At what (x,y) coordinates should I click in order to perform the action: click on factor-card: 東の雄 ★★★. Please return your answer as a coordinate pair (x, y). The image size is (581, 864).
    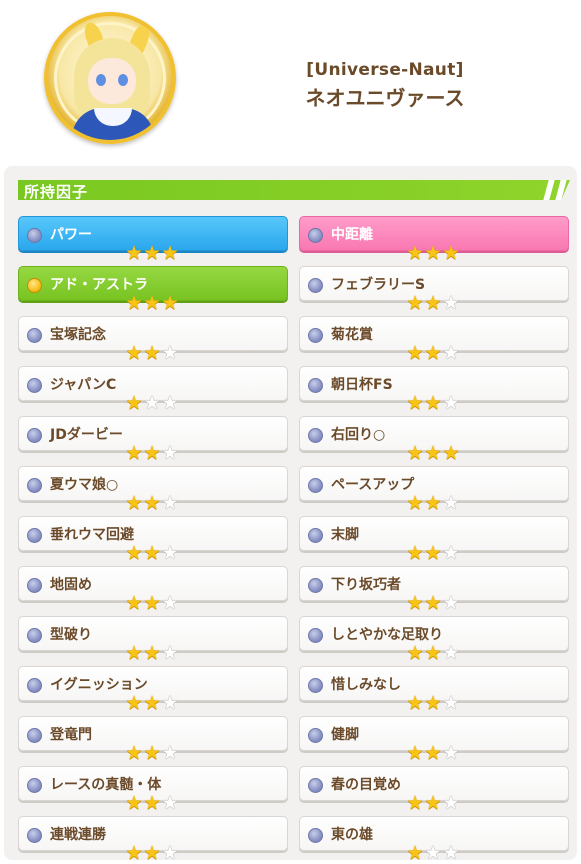
    Looking at the image, I should click on (434, 839).